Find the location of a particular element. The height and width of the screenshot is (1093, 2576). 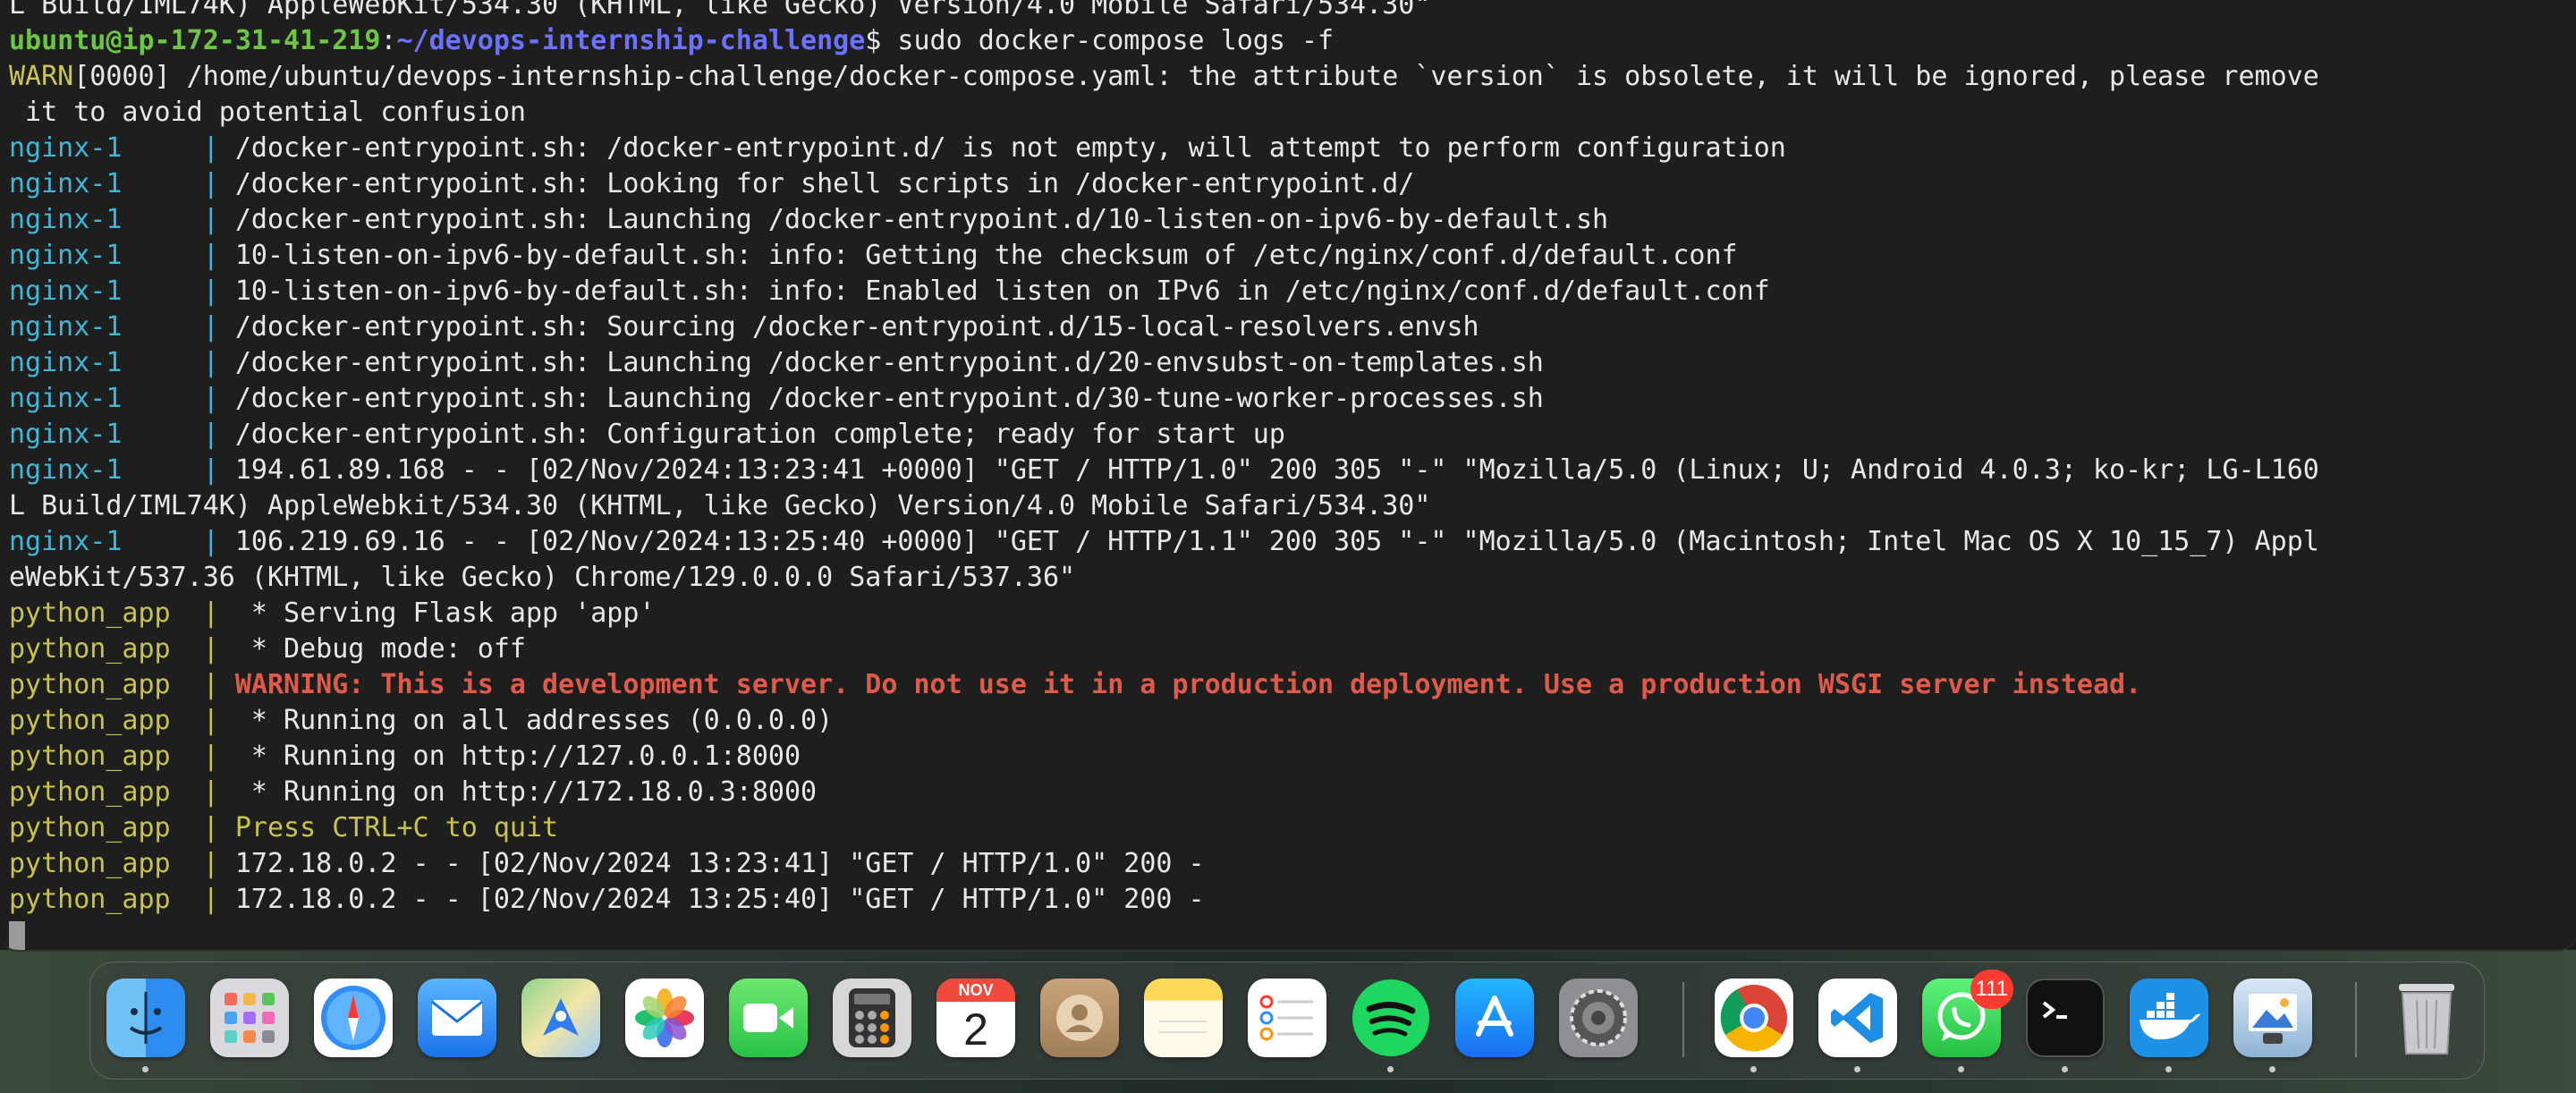

trash-icon is located at coordinates (2426, 1018).